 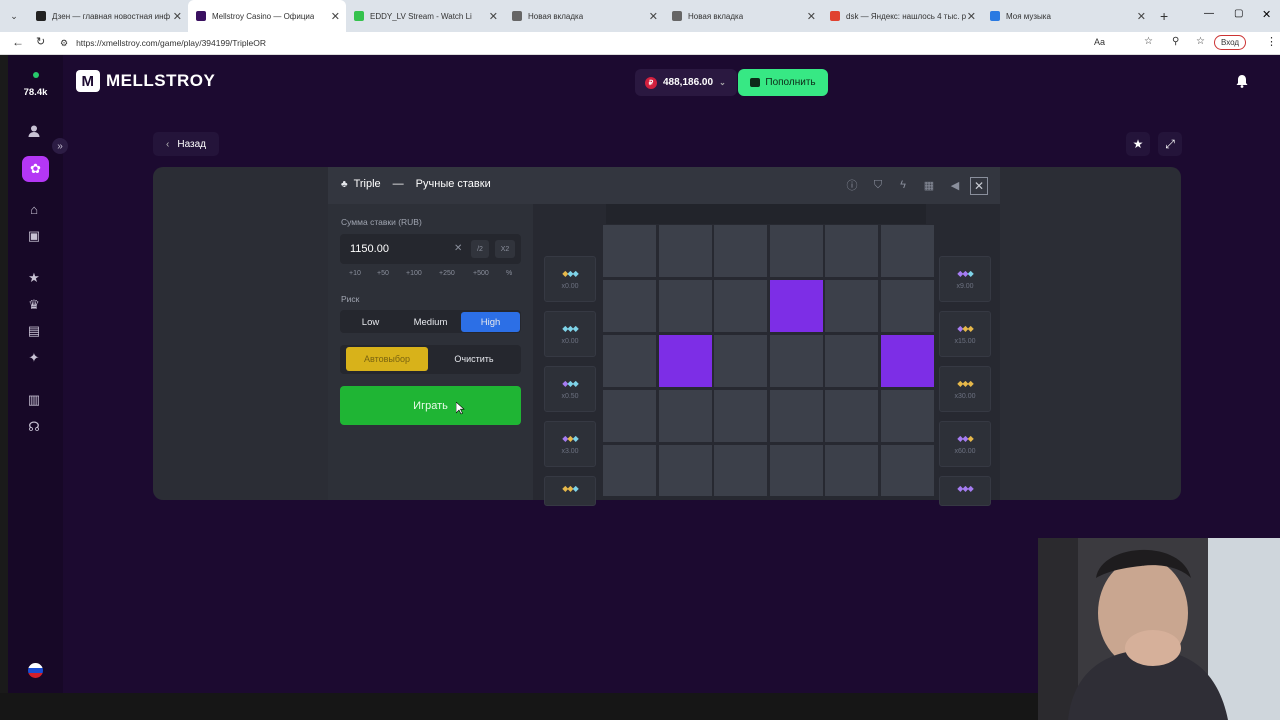 What do you see at coordinates (387, 359) in the screenshot?
I see `auto-select-button: Автовыбор` at bounding box center [387, 359].